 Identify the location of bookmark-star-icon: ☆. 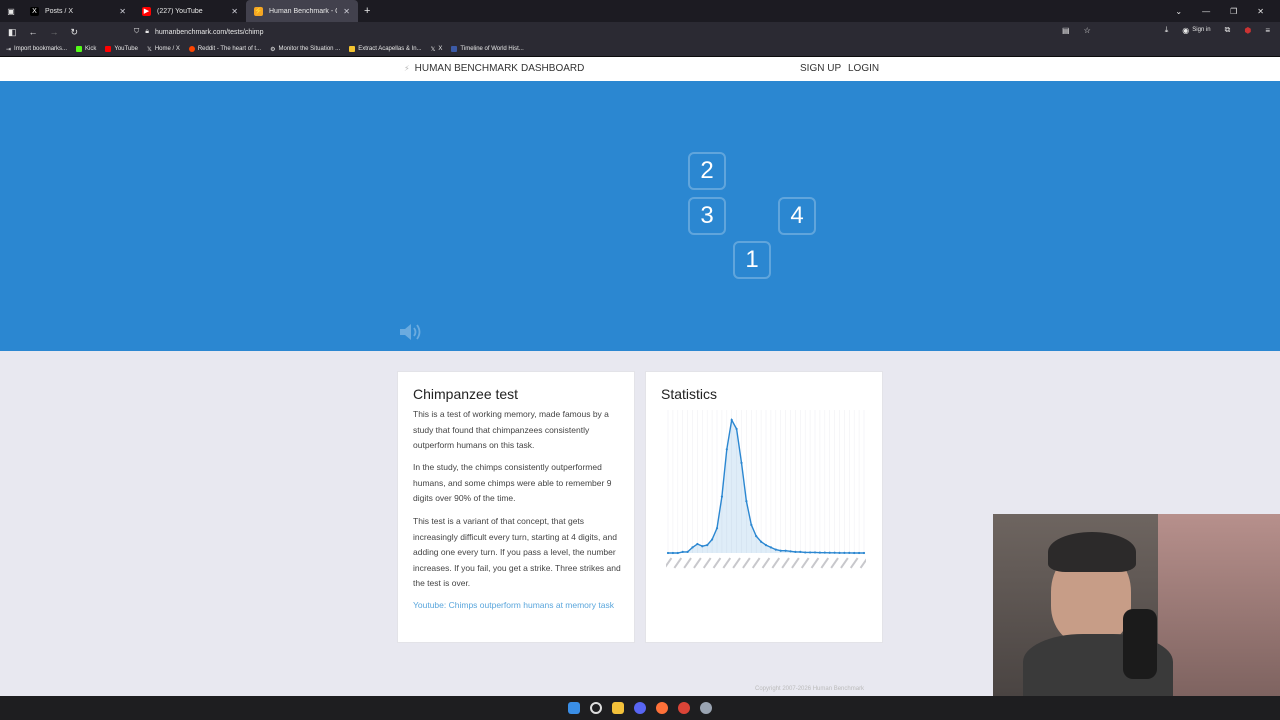
(1087, 30).